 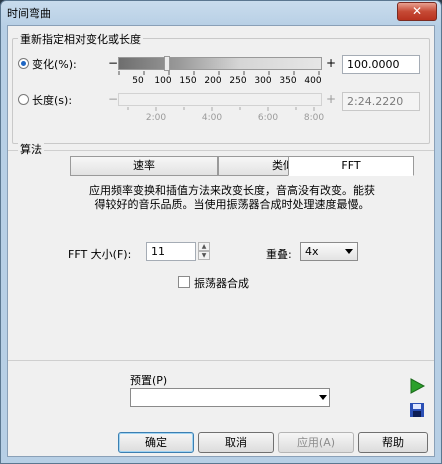 I want to click on ok-button: 确定, so click(x=156, y=442).